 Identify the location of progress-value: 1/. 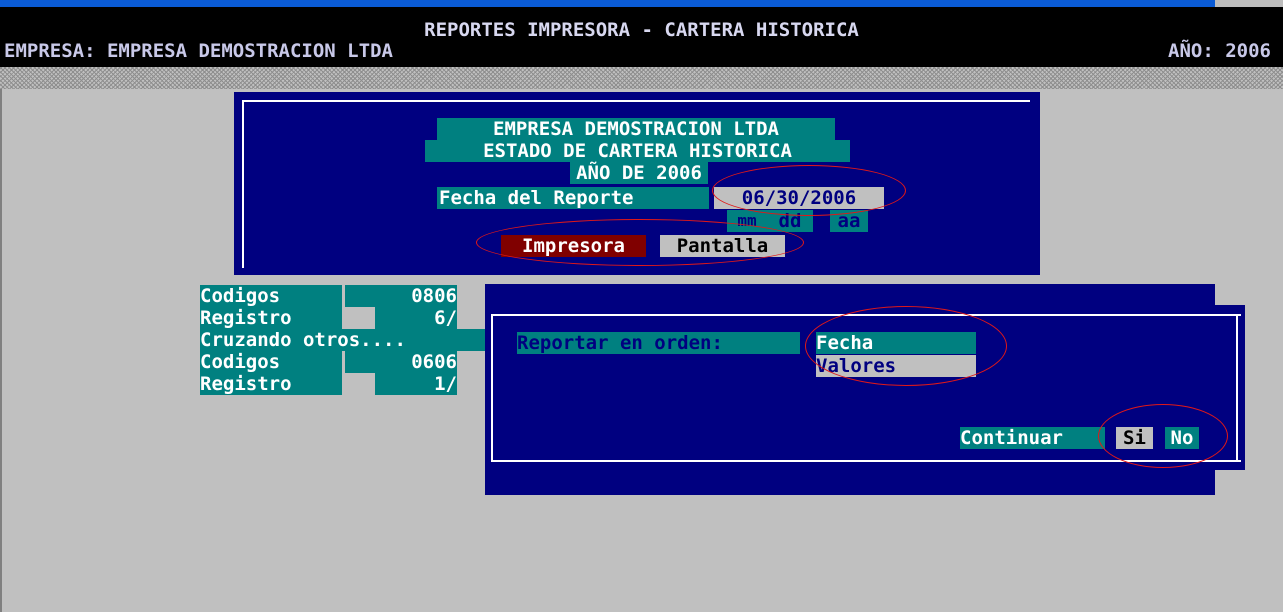
(416, 384).